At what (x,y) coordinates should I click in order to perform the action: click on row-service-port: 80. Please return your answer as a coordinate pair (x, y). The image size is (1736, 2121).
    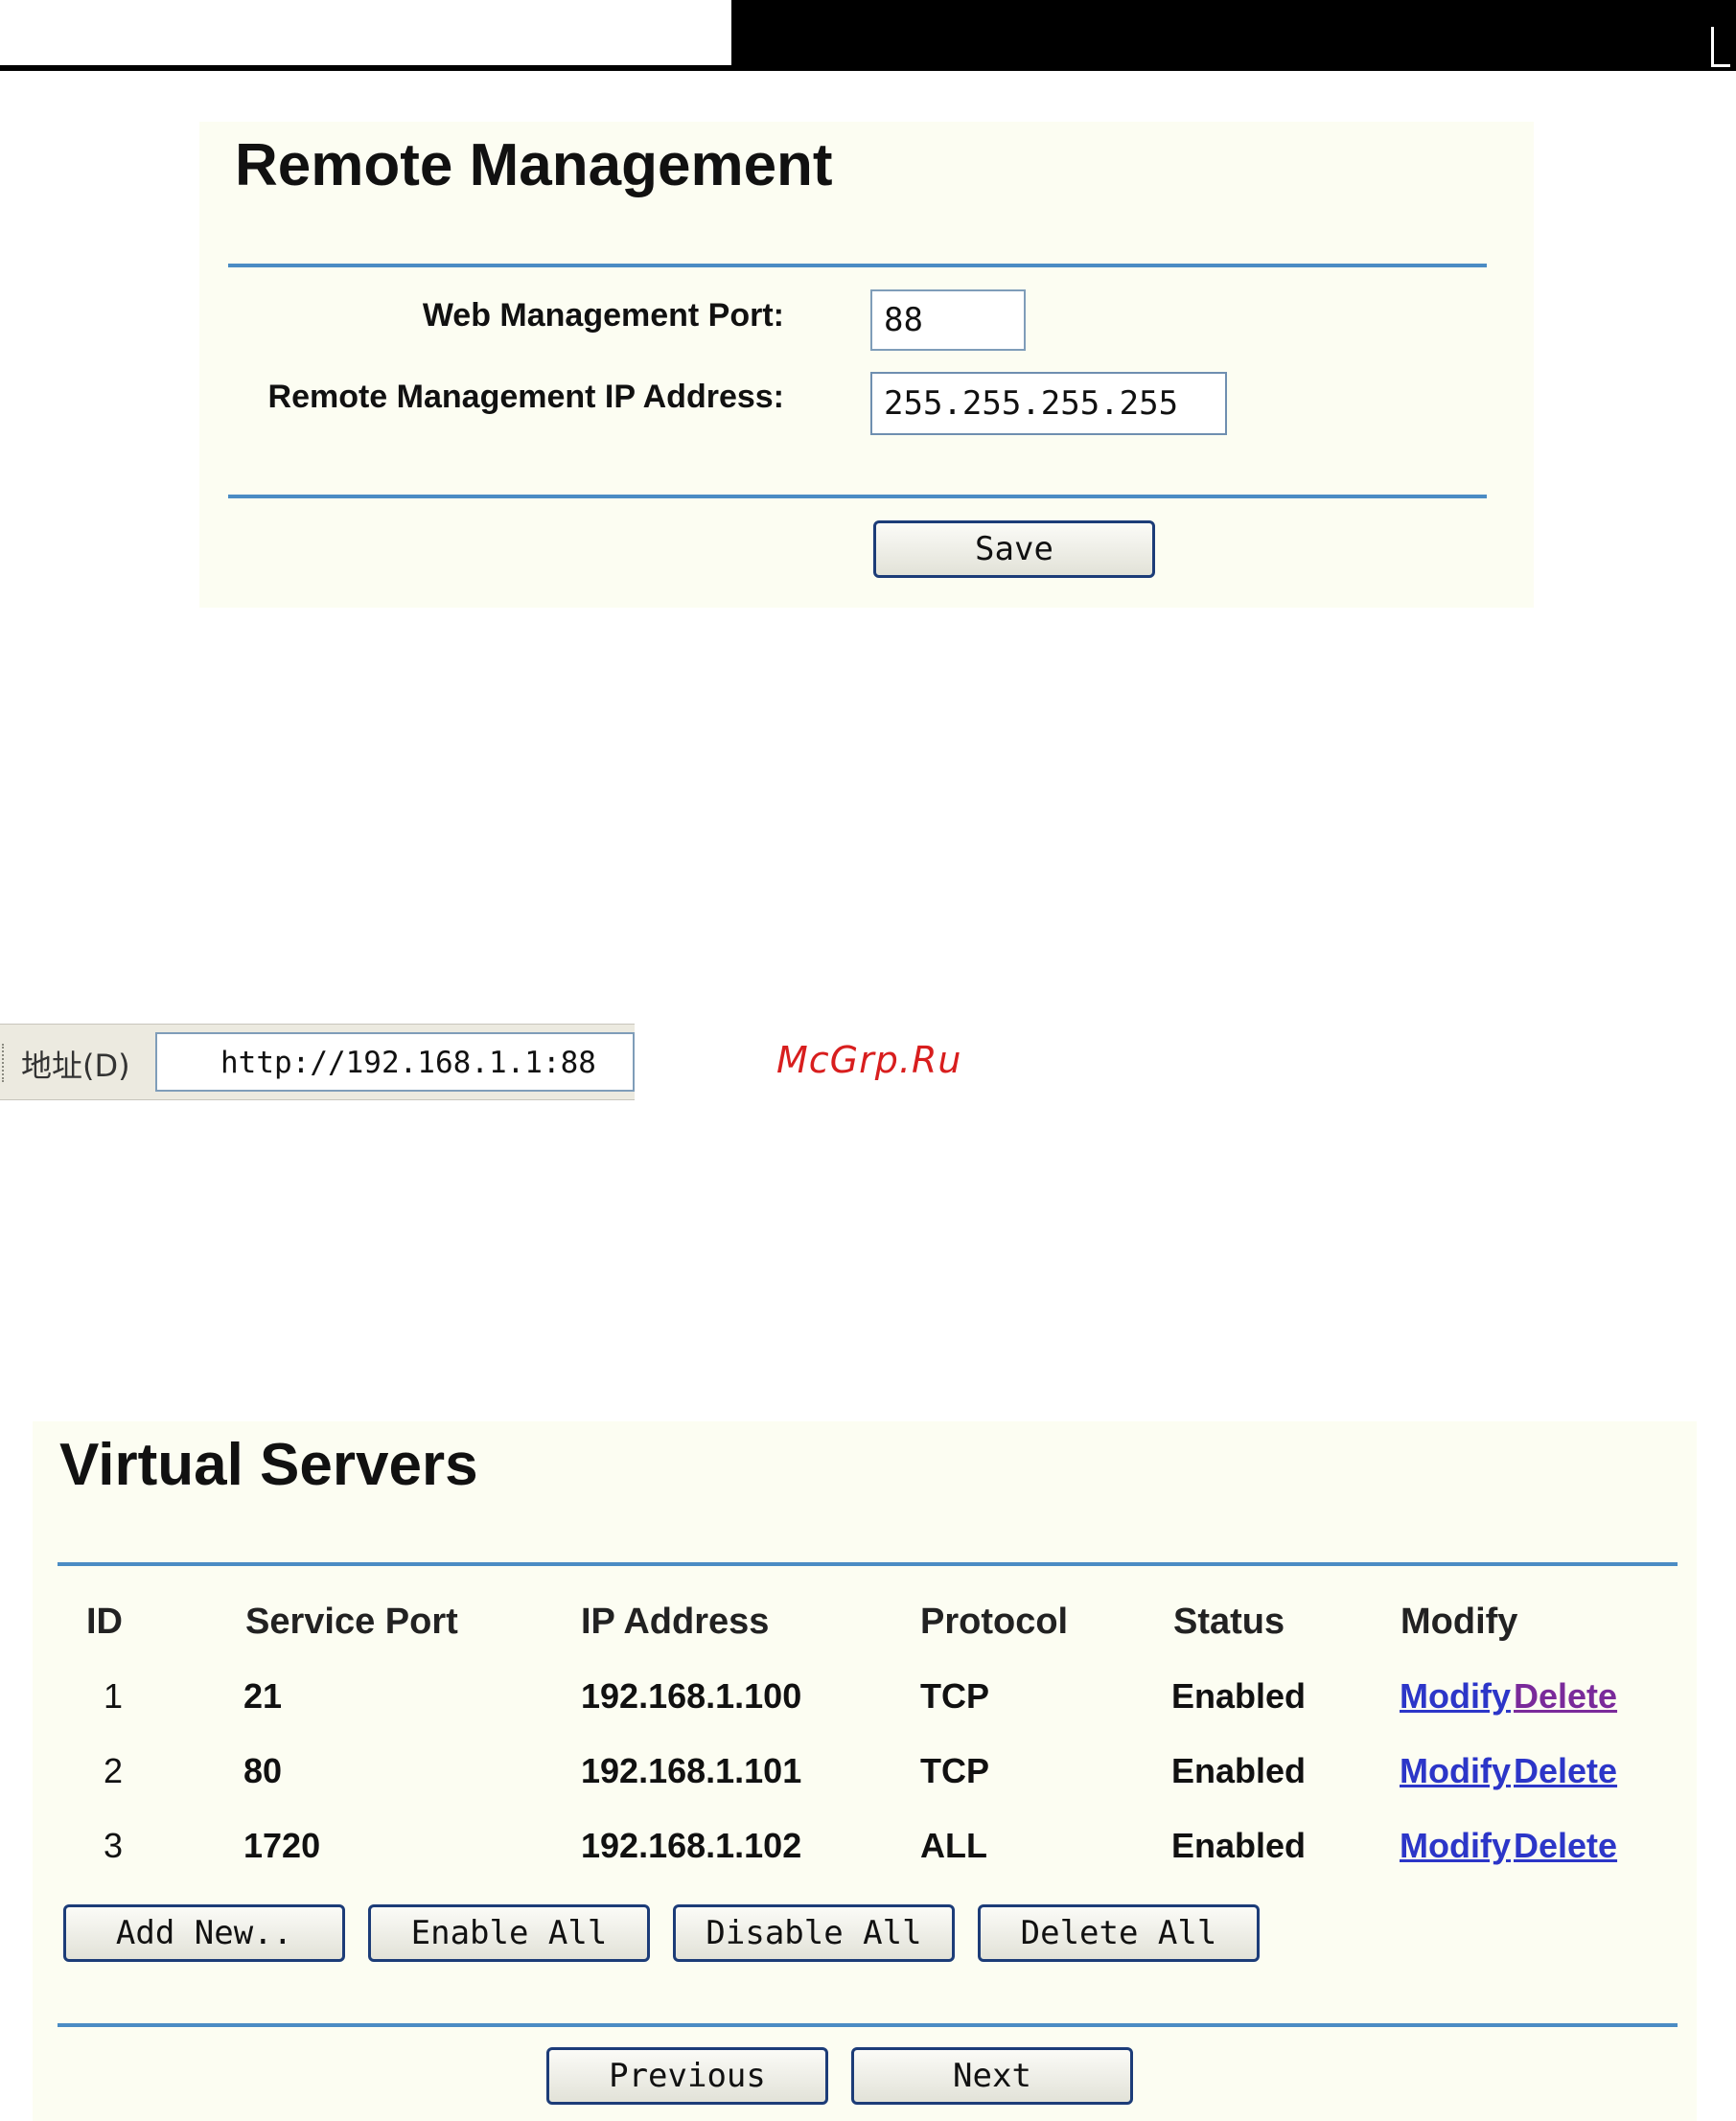
    Looking at the image, I should click on (263, 1770).